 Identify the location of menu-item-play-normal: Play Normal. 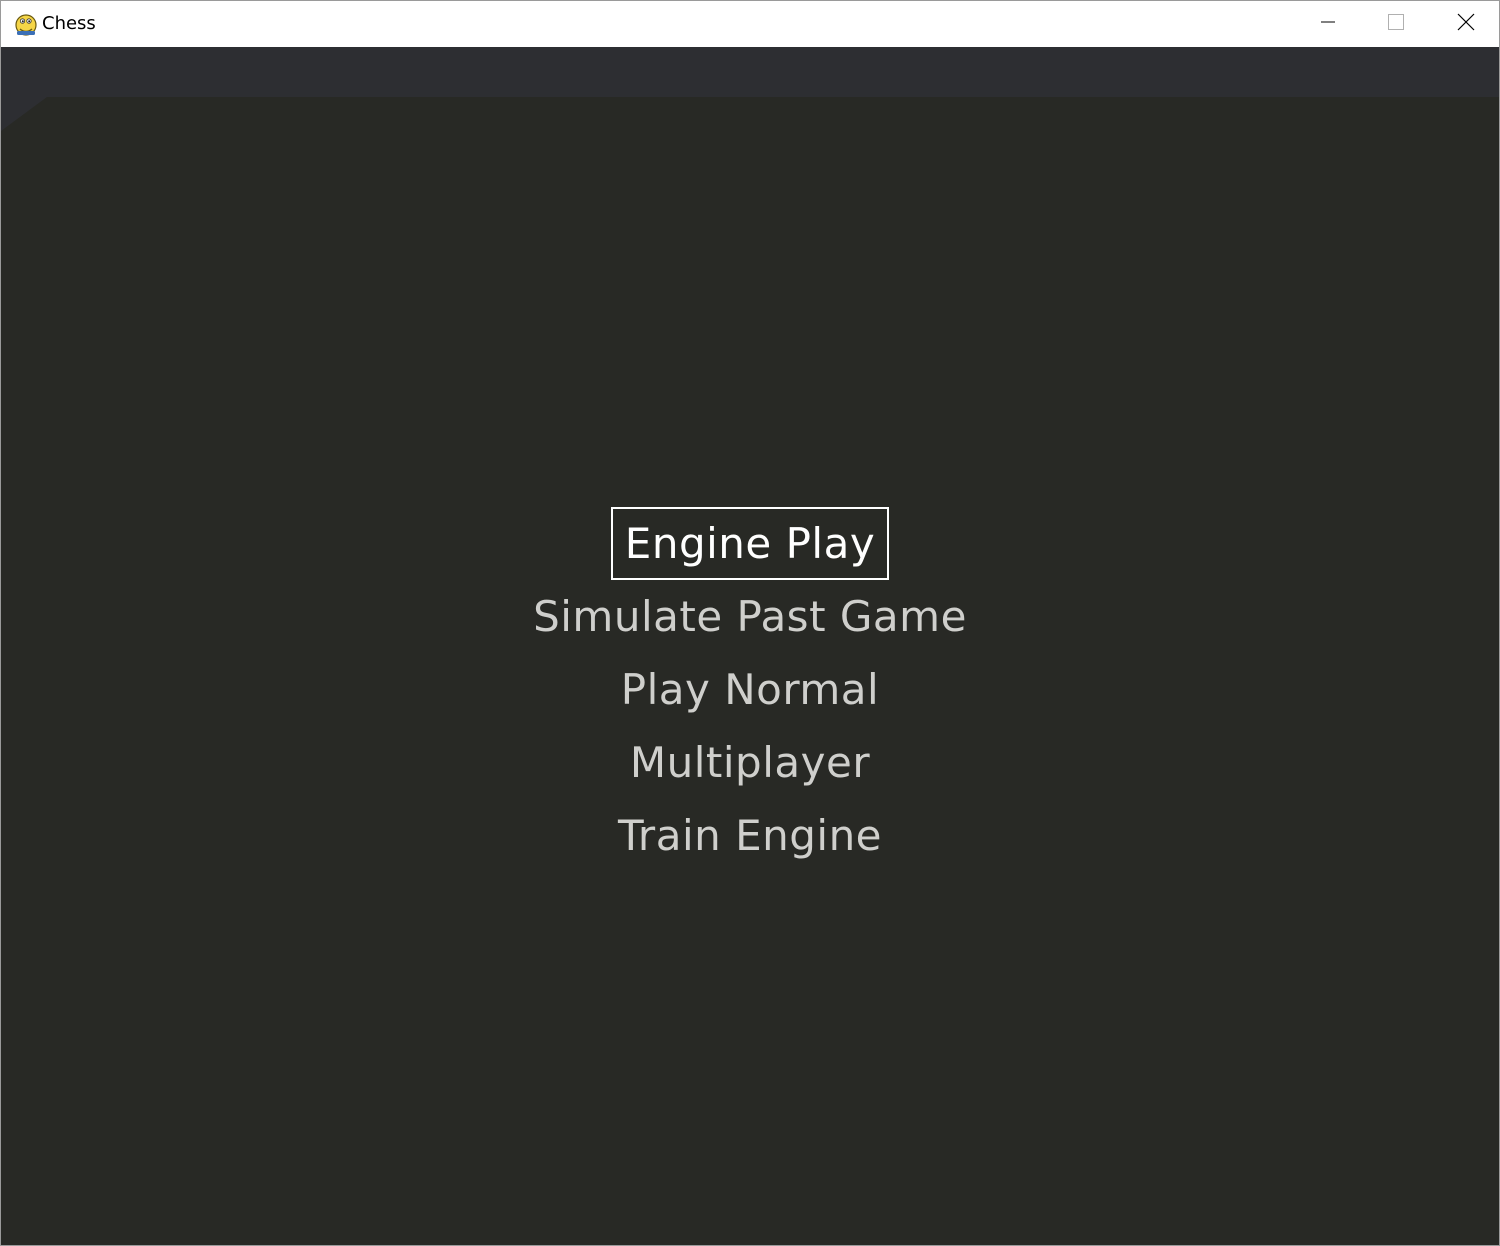
(750, 689).